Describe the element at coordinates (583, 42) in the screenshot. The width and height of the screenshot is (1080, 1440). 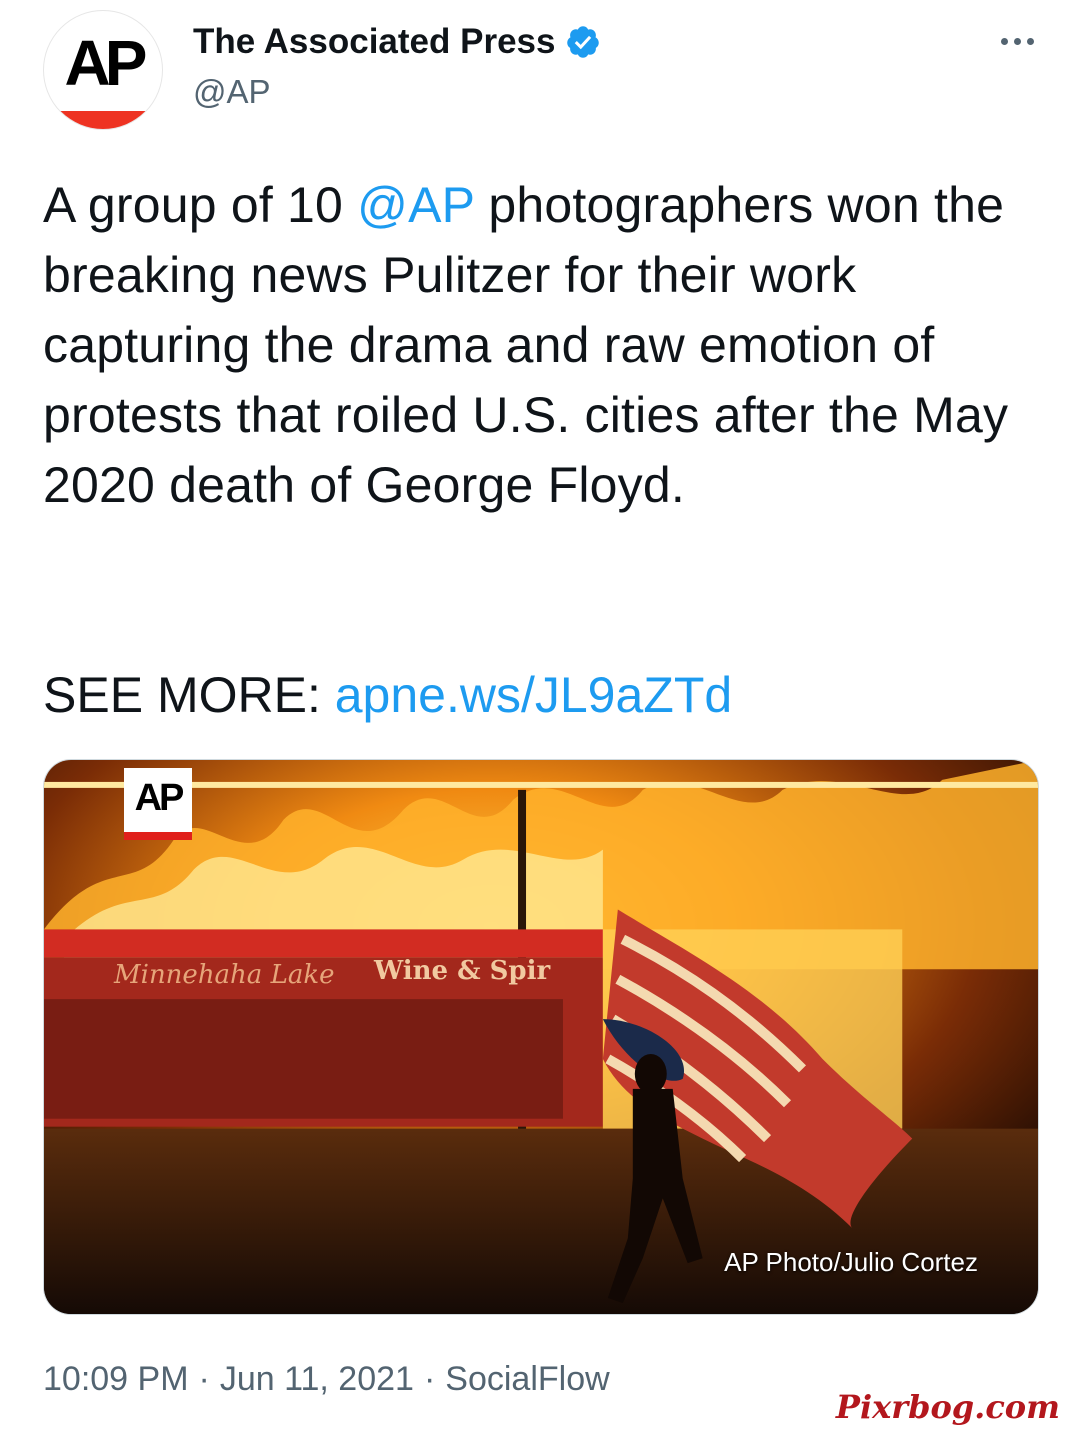
I see `verified-badge-icon` at that location.